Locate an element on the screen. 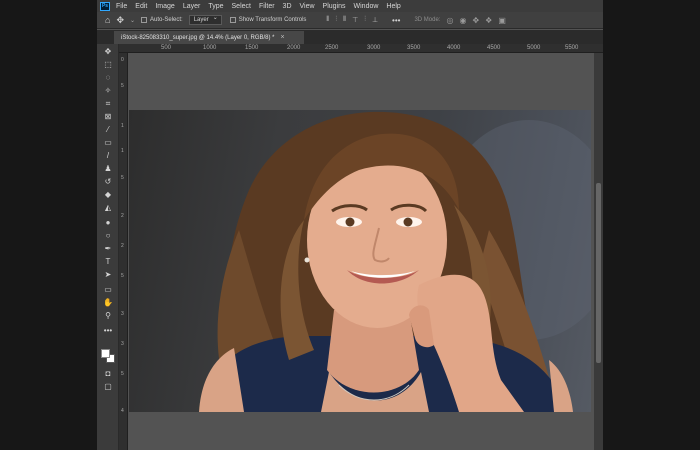  chevron-down-icon: ⌄ is located at coordinates (132, 20).